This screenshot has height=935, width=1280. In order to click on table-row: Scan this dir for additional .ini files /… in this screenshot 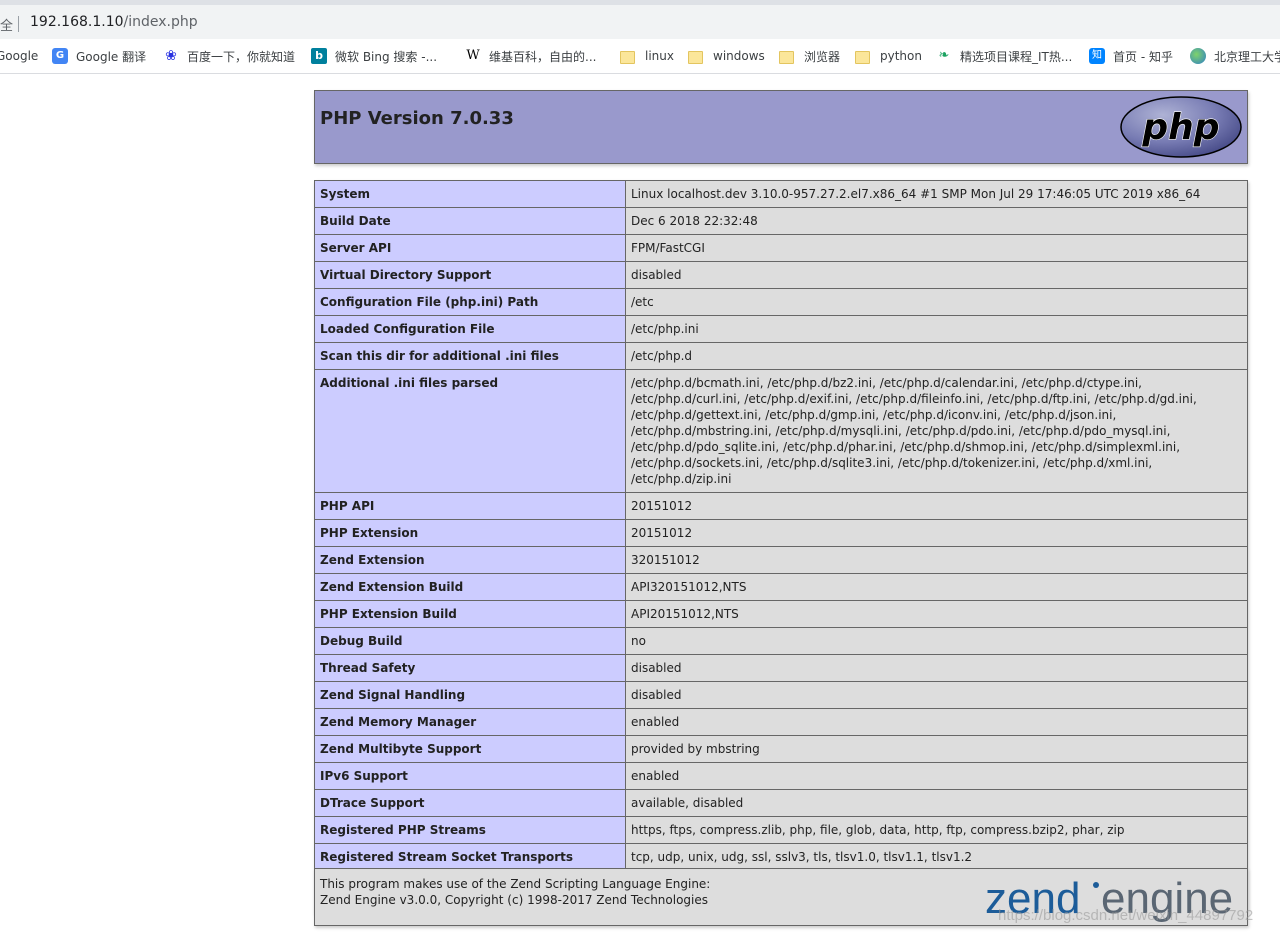, I will do `click(781, 356)`.